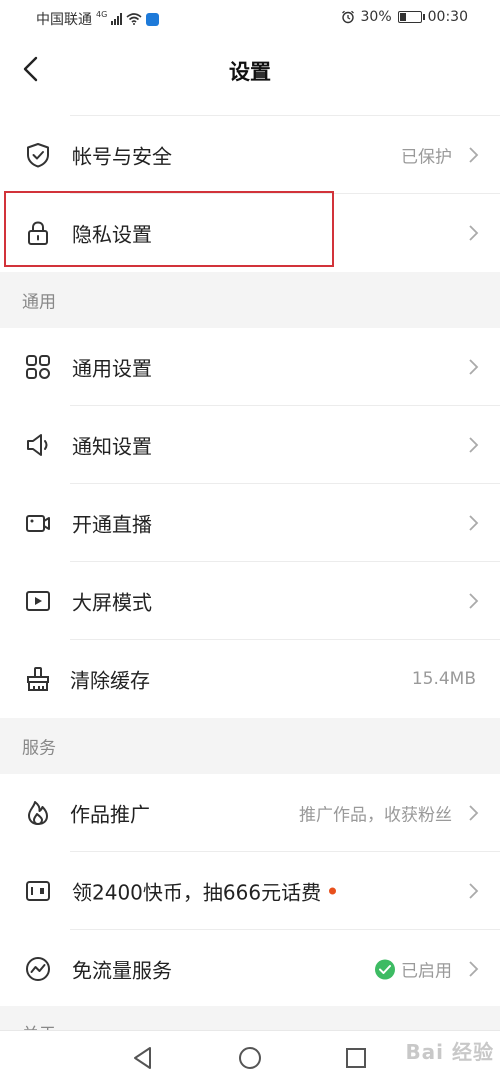  I want to click on promote-works-label: 作品推广, so click(110, 814).